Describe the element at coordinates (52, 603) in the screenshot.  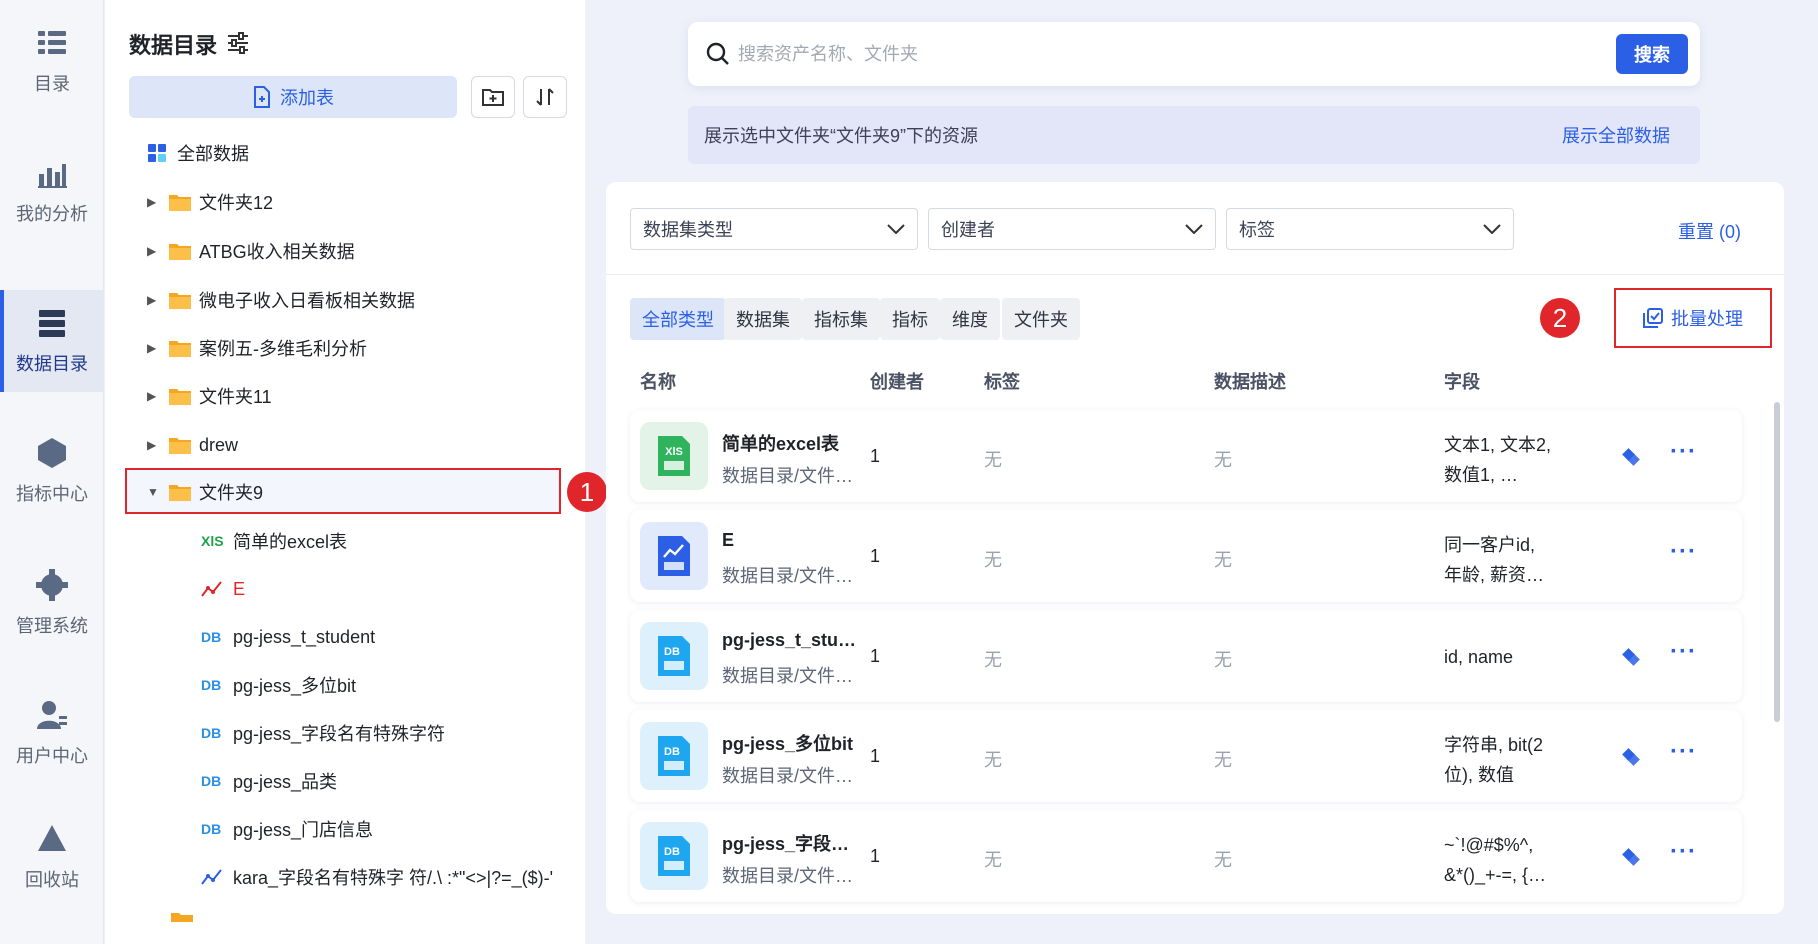
I see `nav-item-admin: 管理系统` at that location.